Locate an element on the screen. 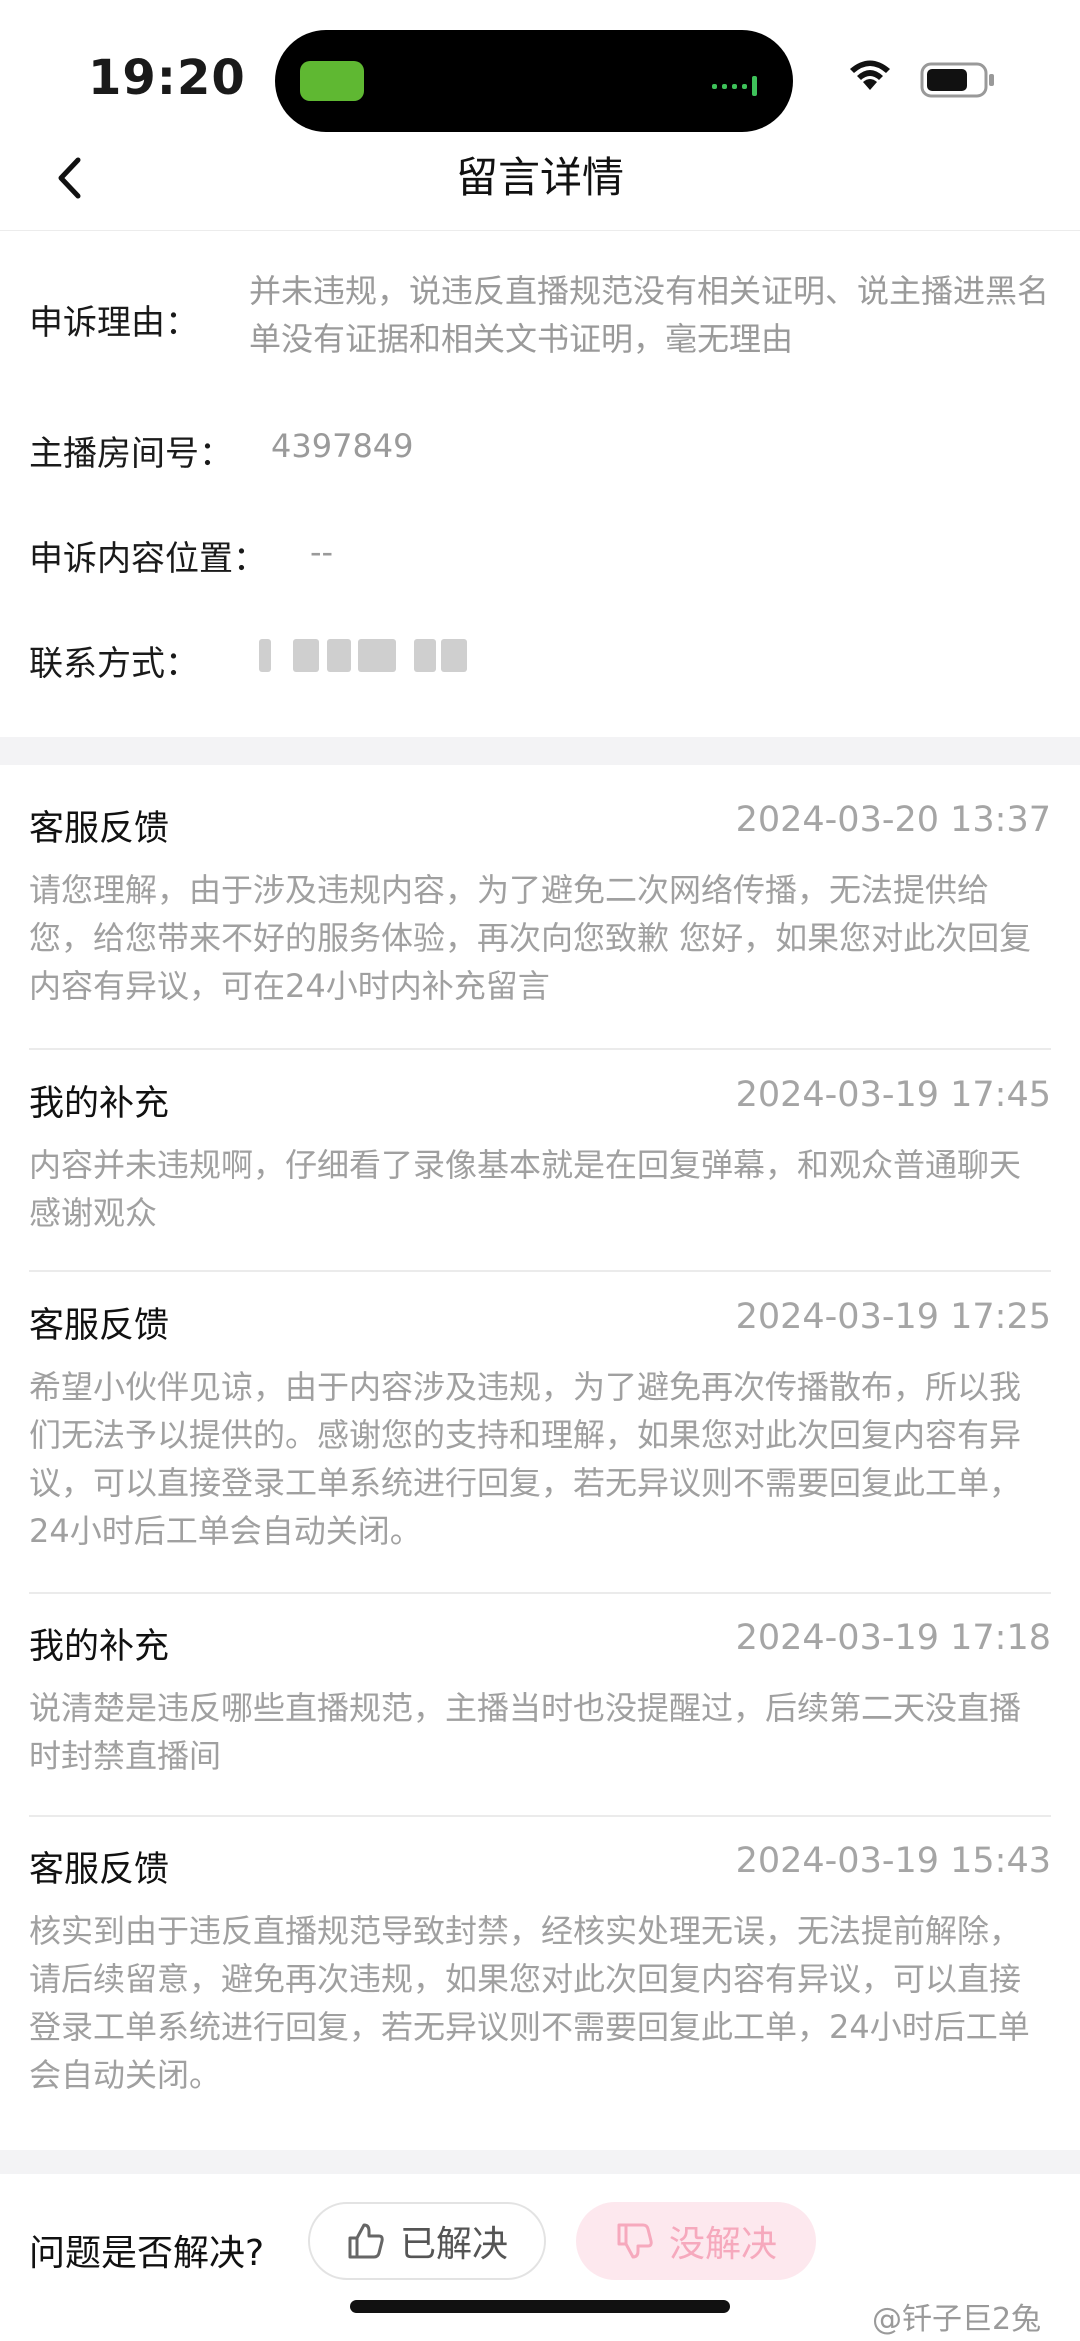  resolved-button-label: 已解决 is located at coordinates (453, 2244).